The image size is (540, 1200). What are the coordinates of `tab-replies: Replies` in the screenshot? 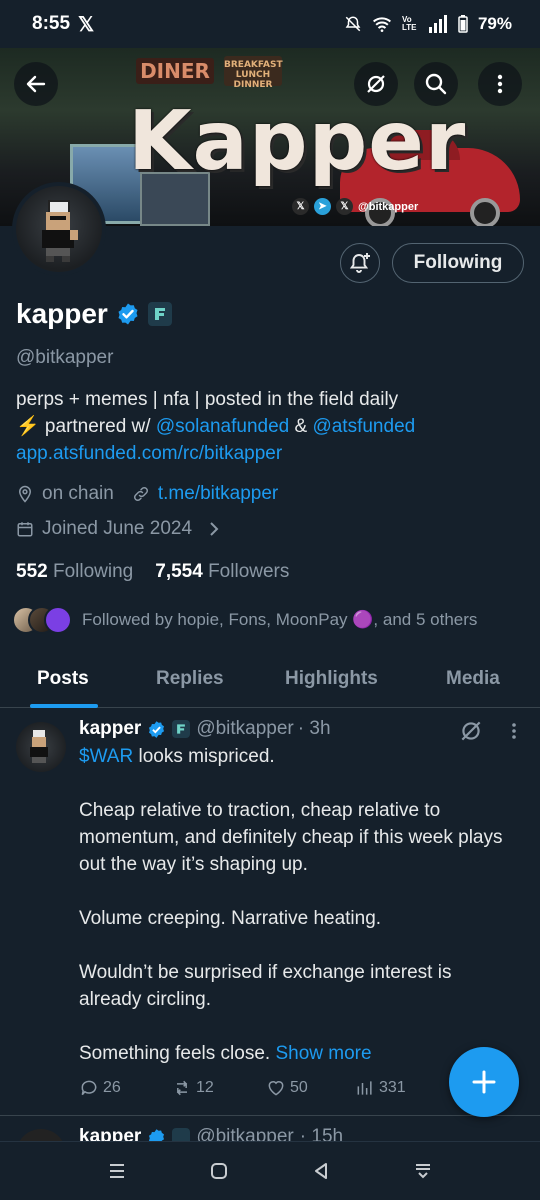 It's located at (190, 679).